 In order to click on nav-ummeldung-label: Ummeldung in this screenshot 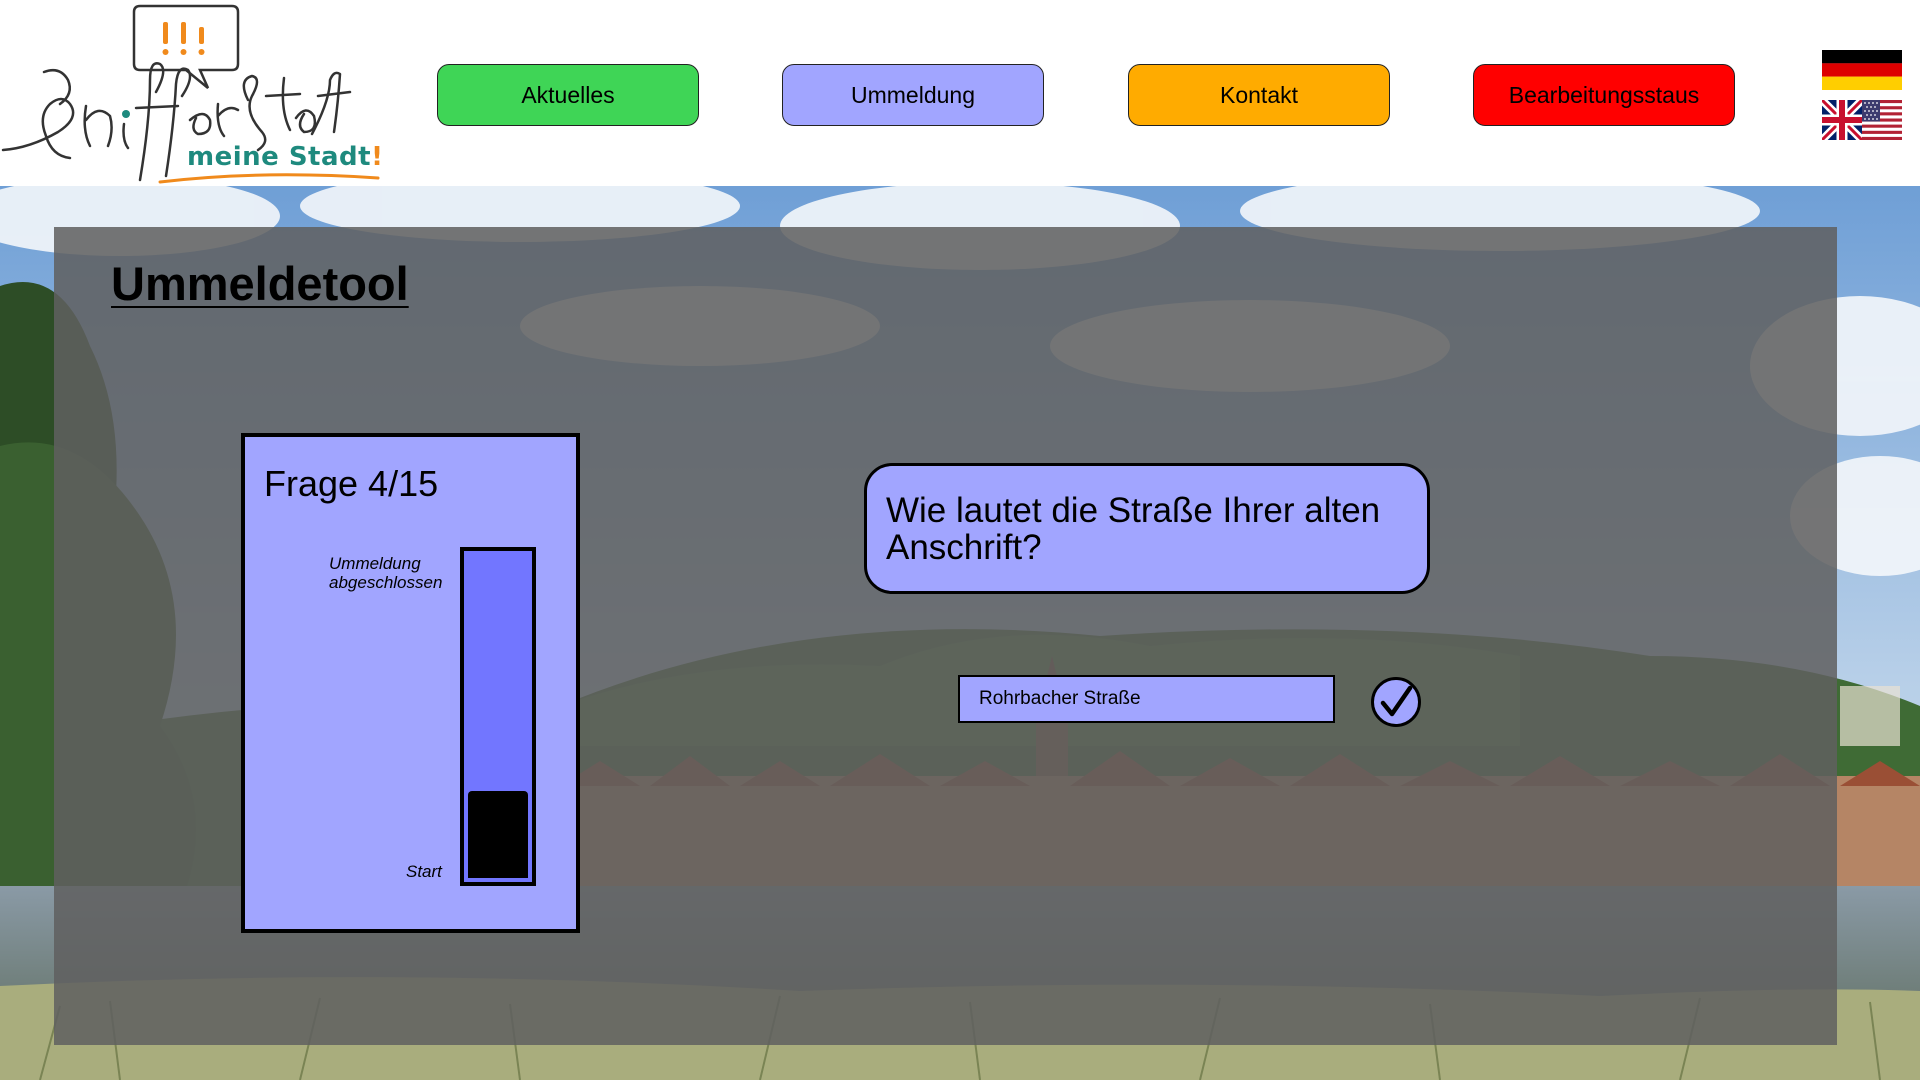, I will do `click(913, 94)`.